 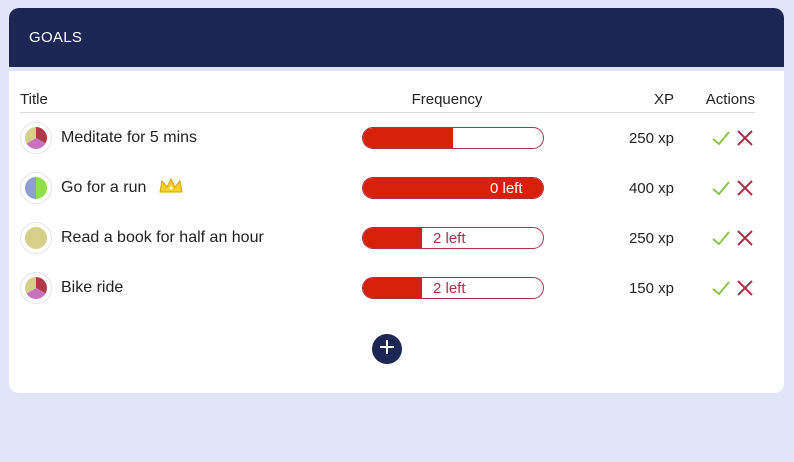 I want to click on column-header-actions: Actions, so click(x=730, y=99).